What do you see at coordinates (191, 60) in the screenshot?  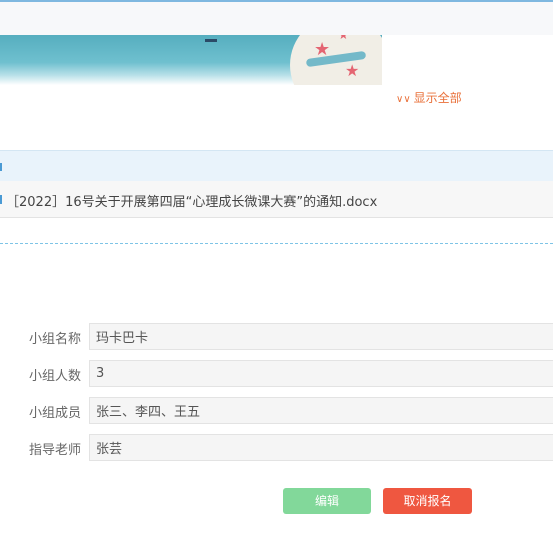 I see `banner-image: ★ ★ ★` at bounding box center [191, 60].